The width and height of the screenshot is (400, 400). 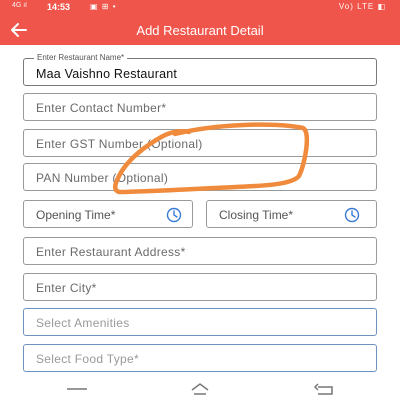 I want to click on restaurant-name-value: Maa Vaishno Restaurant, so click(x=107, y=74).